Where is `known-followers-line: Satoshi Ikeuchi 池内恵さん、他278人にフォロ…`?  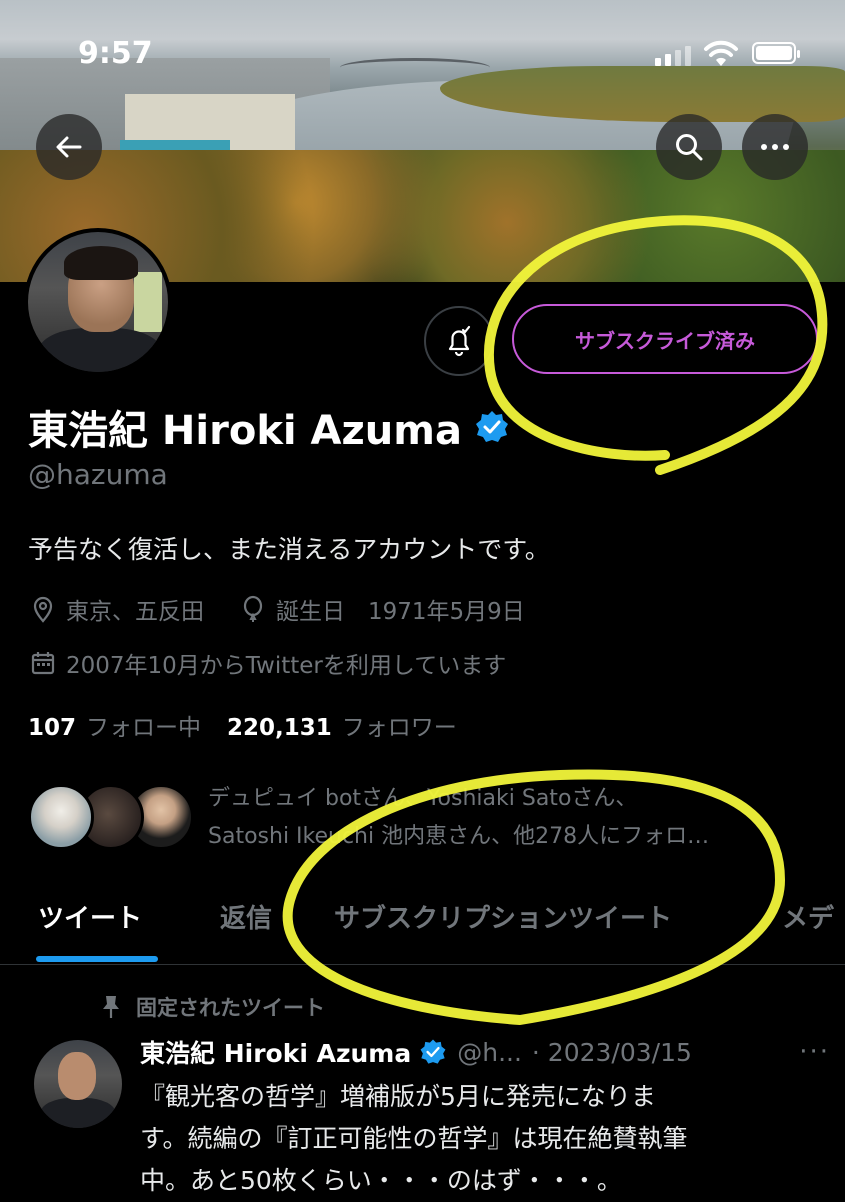 known-followers-line: Satoshi Ikeuchi 池内恵さん、他278人にフォロ… is located at coordinates (459, 836).